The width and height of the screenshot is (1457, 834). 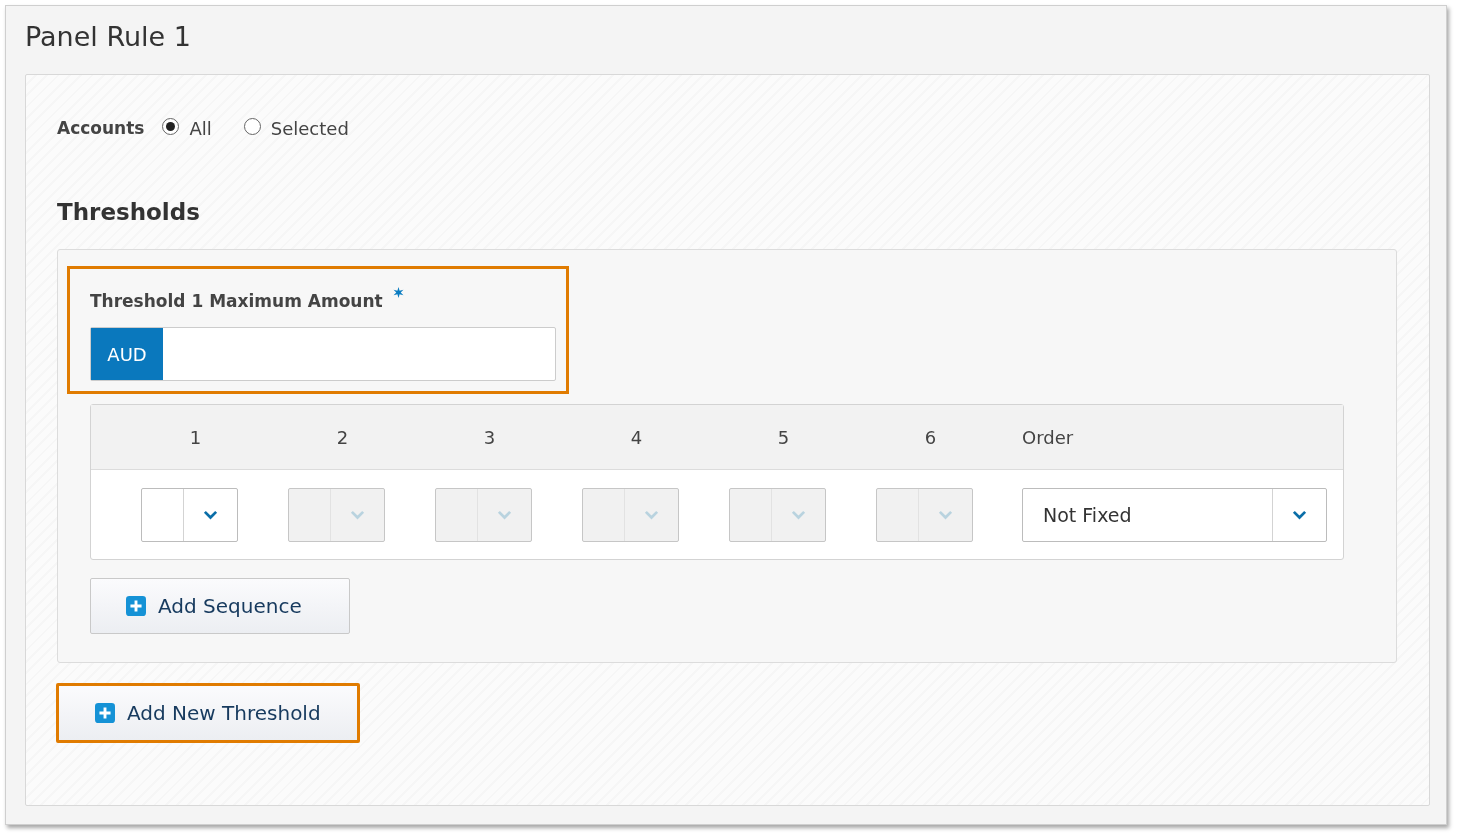 What do you see at coordinates (342, 437) in the screenshot?
I see `column-header: 2` at bounding box center [342, 437].